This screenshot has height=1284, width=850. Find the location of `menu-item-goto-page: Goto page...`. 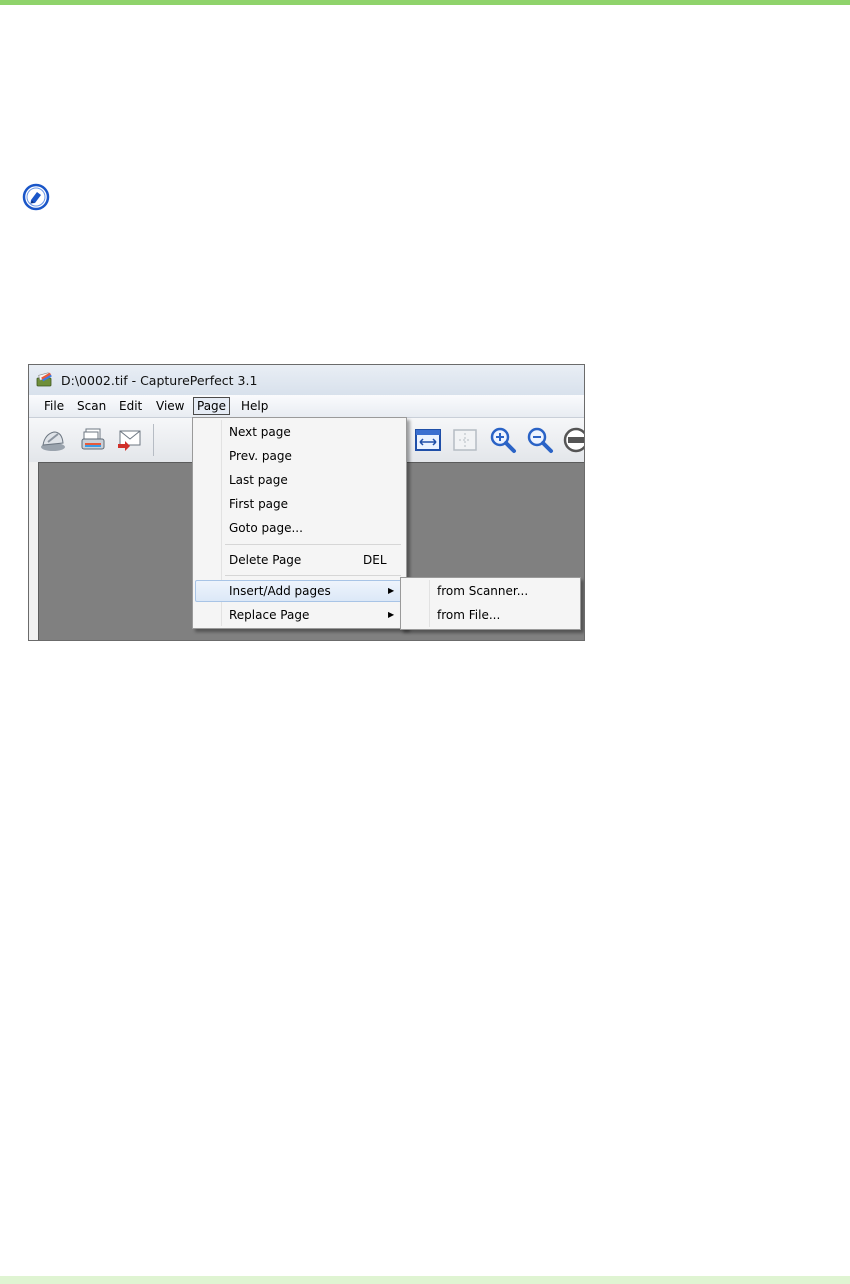

menu-item-goto-page: Goto page... is located at coordinates (299, 528).